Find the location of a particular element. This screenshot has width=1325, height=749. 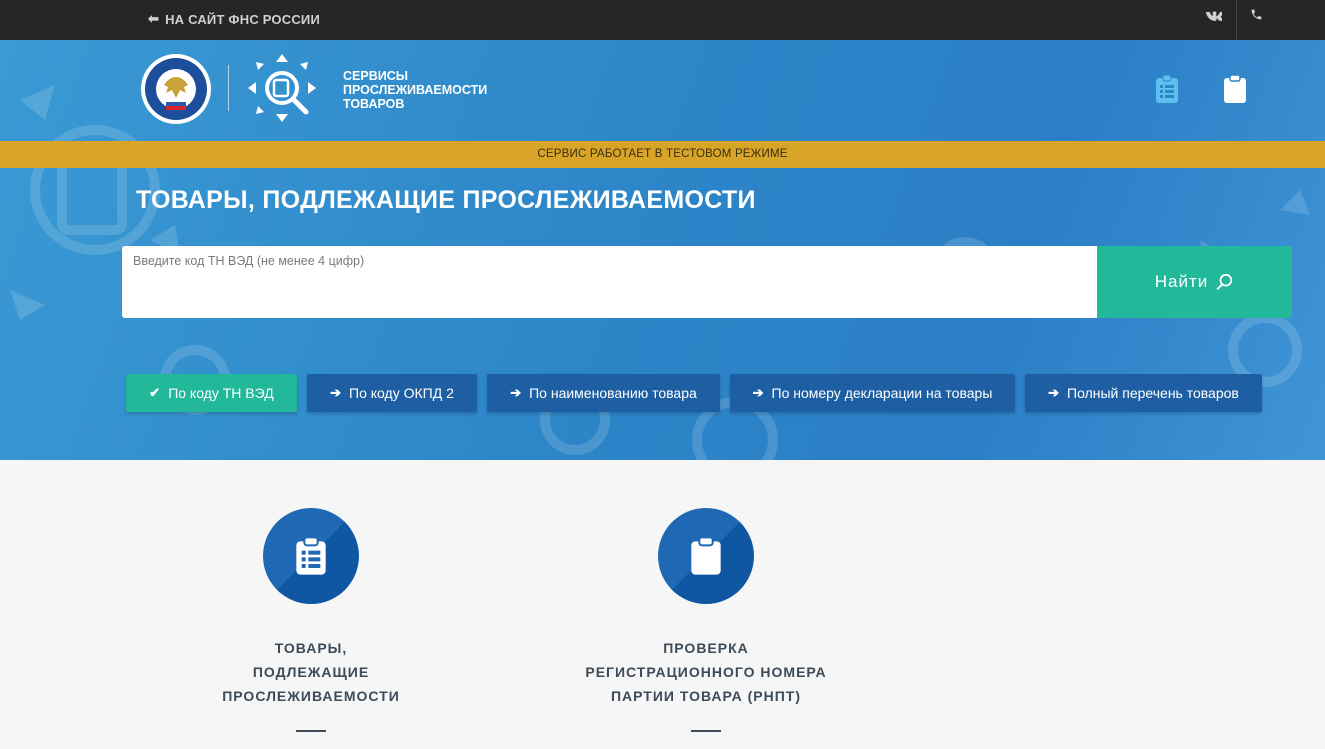

tab-by-tnved-code: ✔ По коду ТН ВЭД is located at coordinates (211, 393).